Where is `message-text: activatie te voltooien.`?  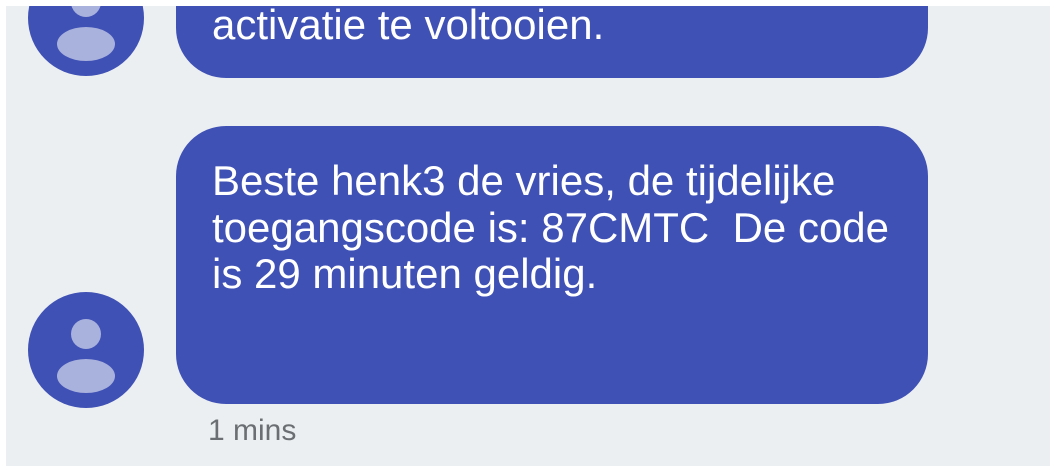 message-text: activatie te voltooien. is located at coordinates (408, 27).